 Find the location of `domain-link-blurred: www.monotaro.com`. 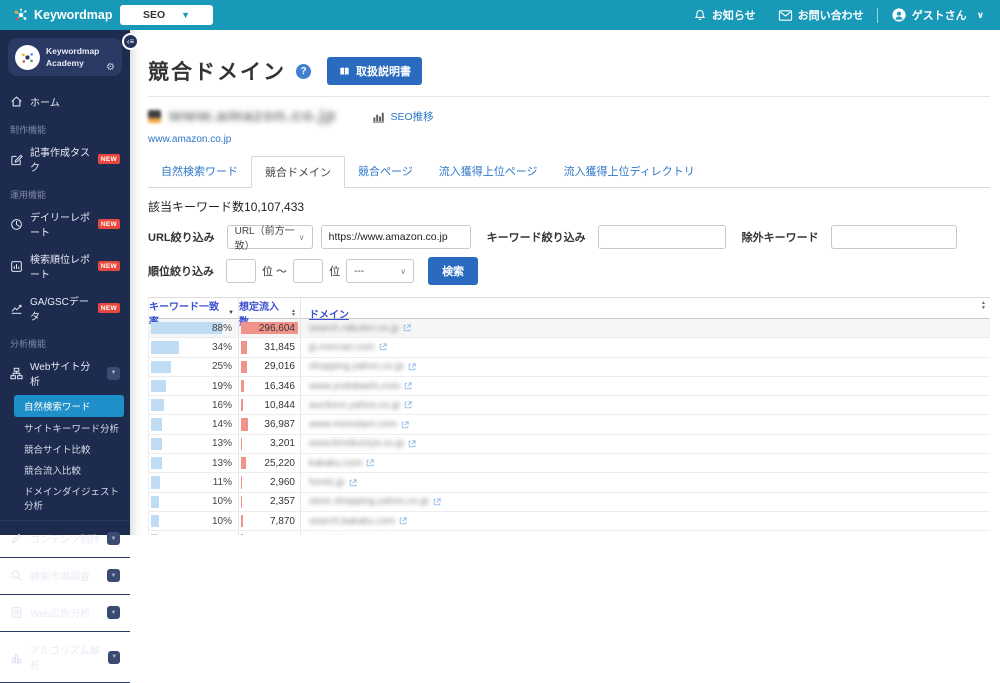

domain-link-blurred: www.monotaro.com is located at coordinates (353, 424).